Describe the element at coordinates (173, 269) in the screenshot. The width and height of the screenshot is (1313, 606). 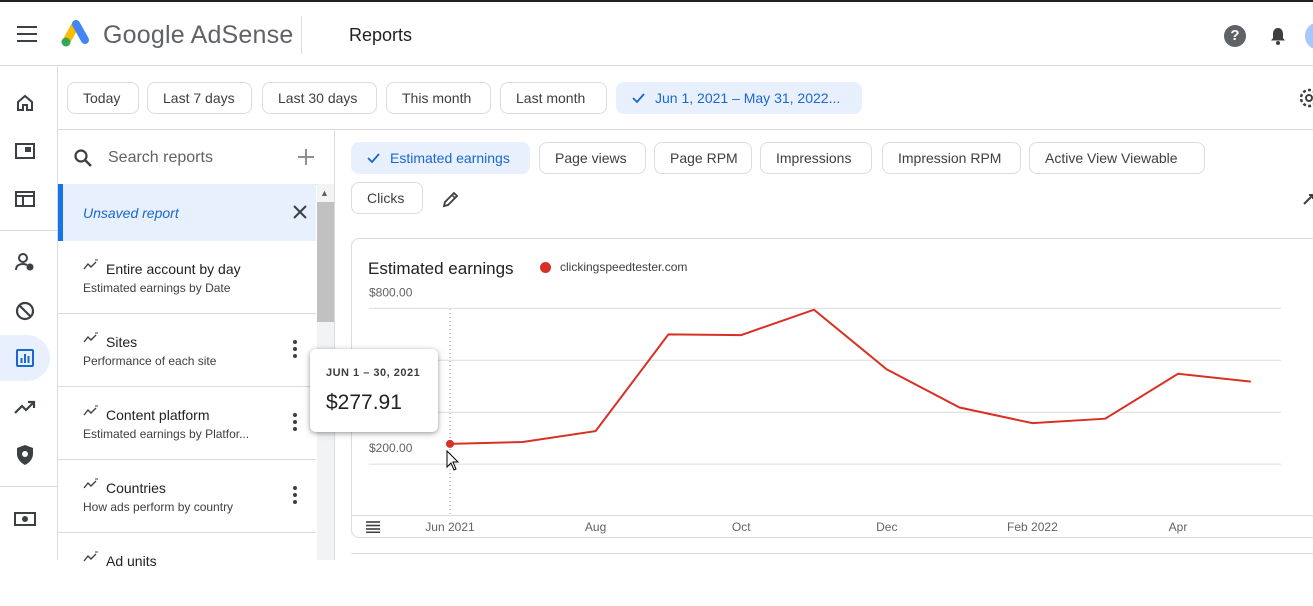
I see `report-name: Entire account by day` at that location.